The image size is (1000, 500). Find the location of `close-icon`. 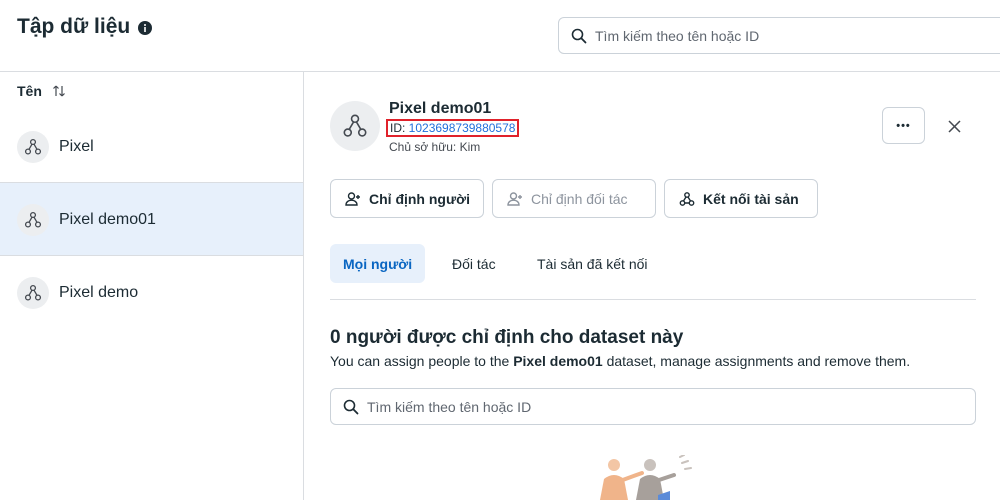

close-icon is located at coordinates (954, 126).